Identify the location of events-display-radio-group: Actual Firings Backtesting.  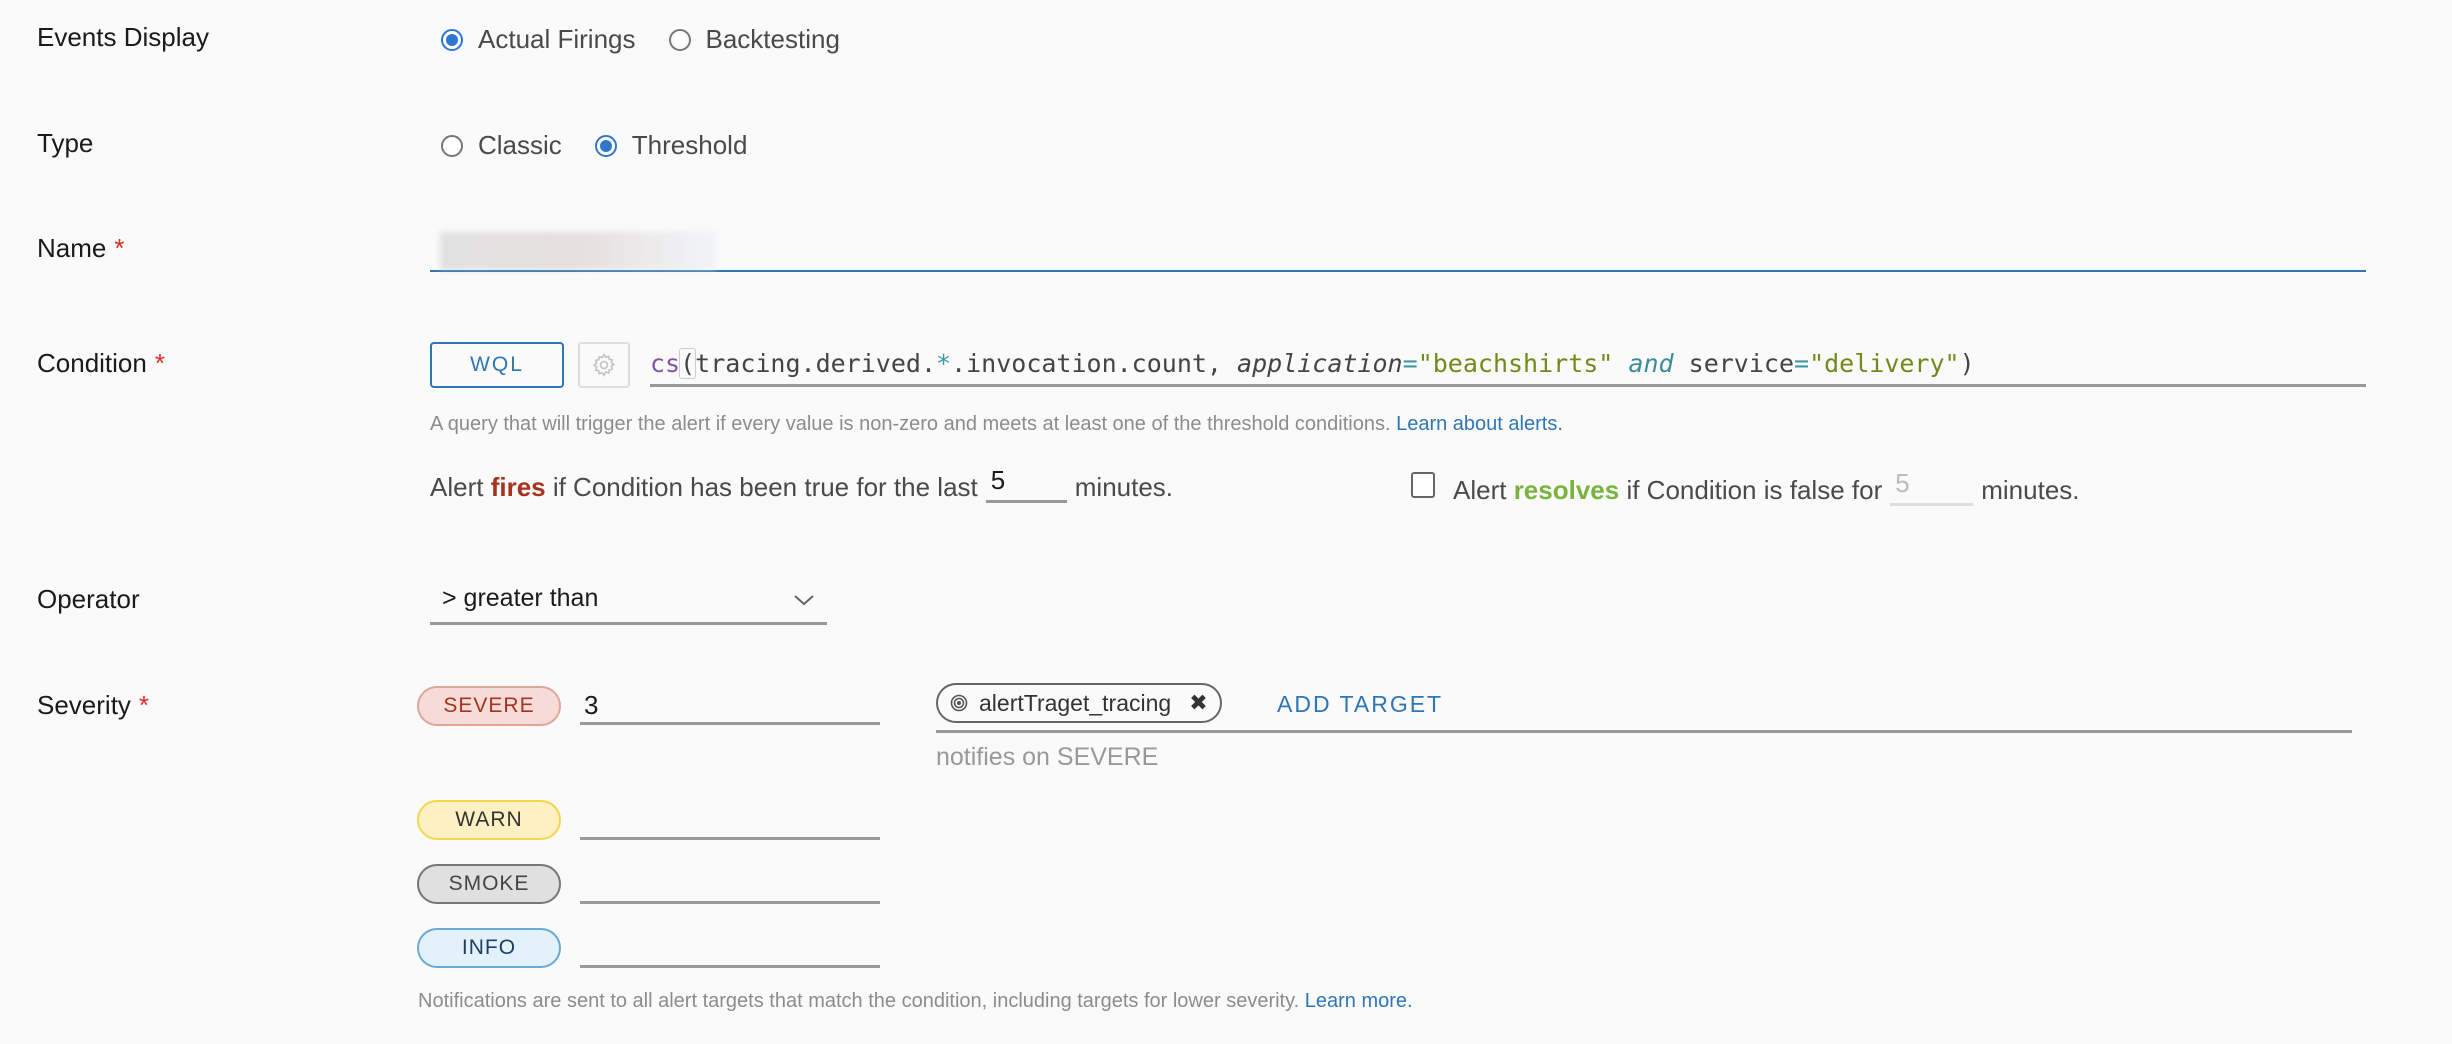
(657, 39).